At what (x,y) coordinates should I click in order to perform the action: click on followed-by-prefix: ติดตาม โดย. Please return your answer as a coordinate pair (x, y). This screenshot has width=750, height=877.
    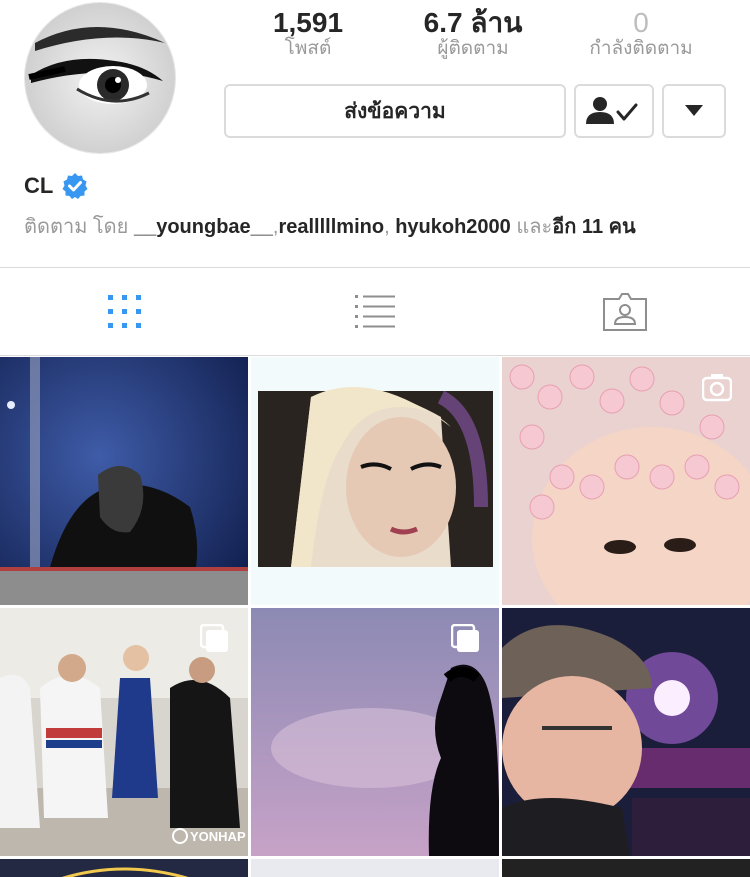
    Looking at the image, I should click on (76, 227).